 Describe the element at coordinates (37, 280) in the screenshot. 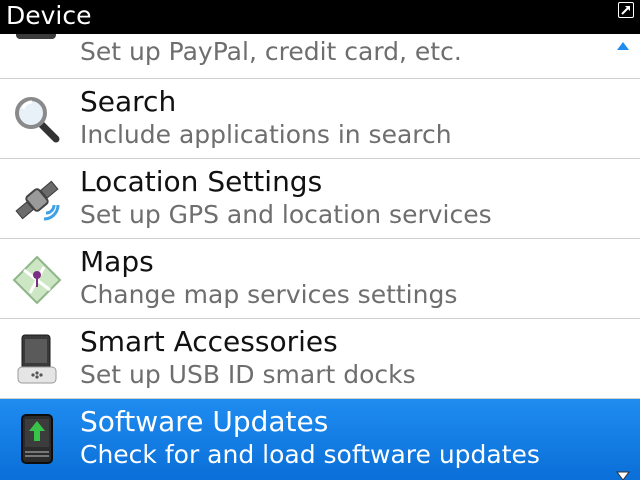

I see `map-icon` at that location.